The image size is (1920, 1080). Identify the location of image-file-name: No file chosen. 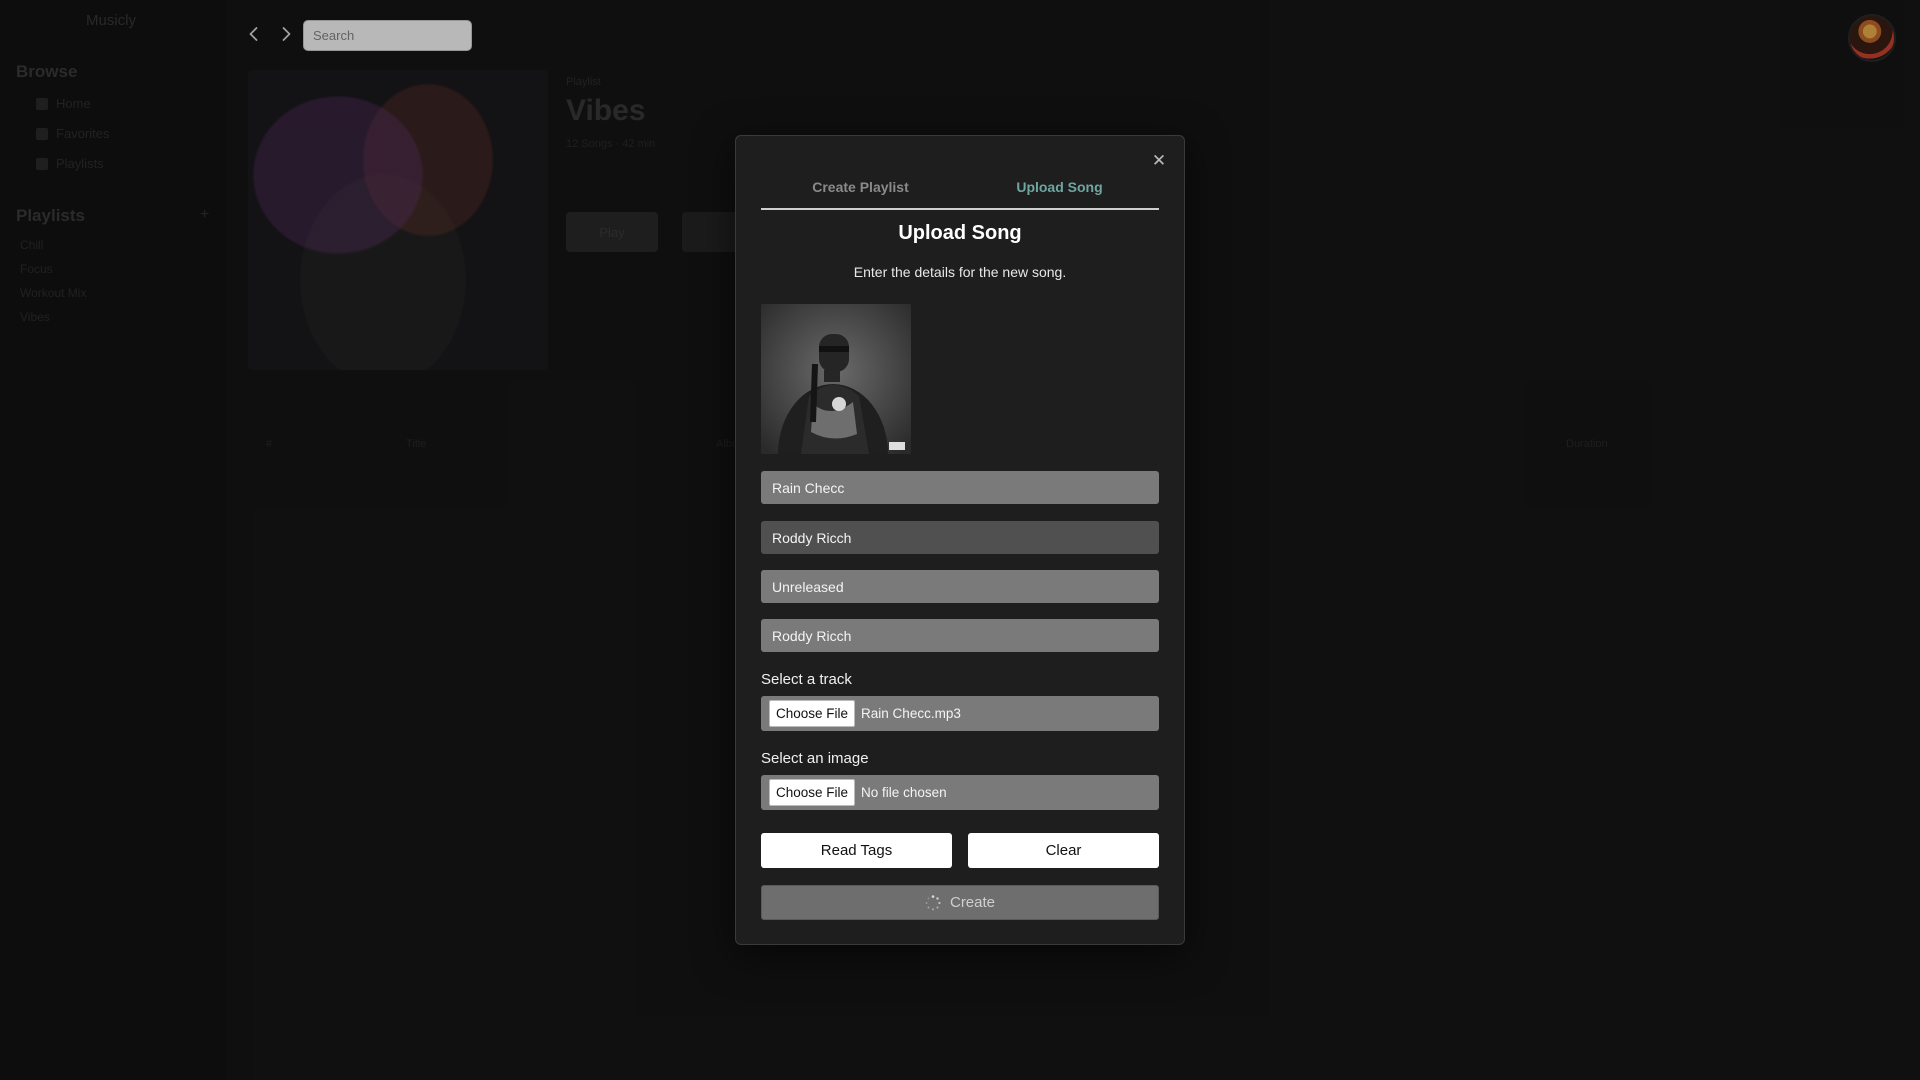
(904, 792).